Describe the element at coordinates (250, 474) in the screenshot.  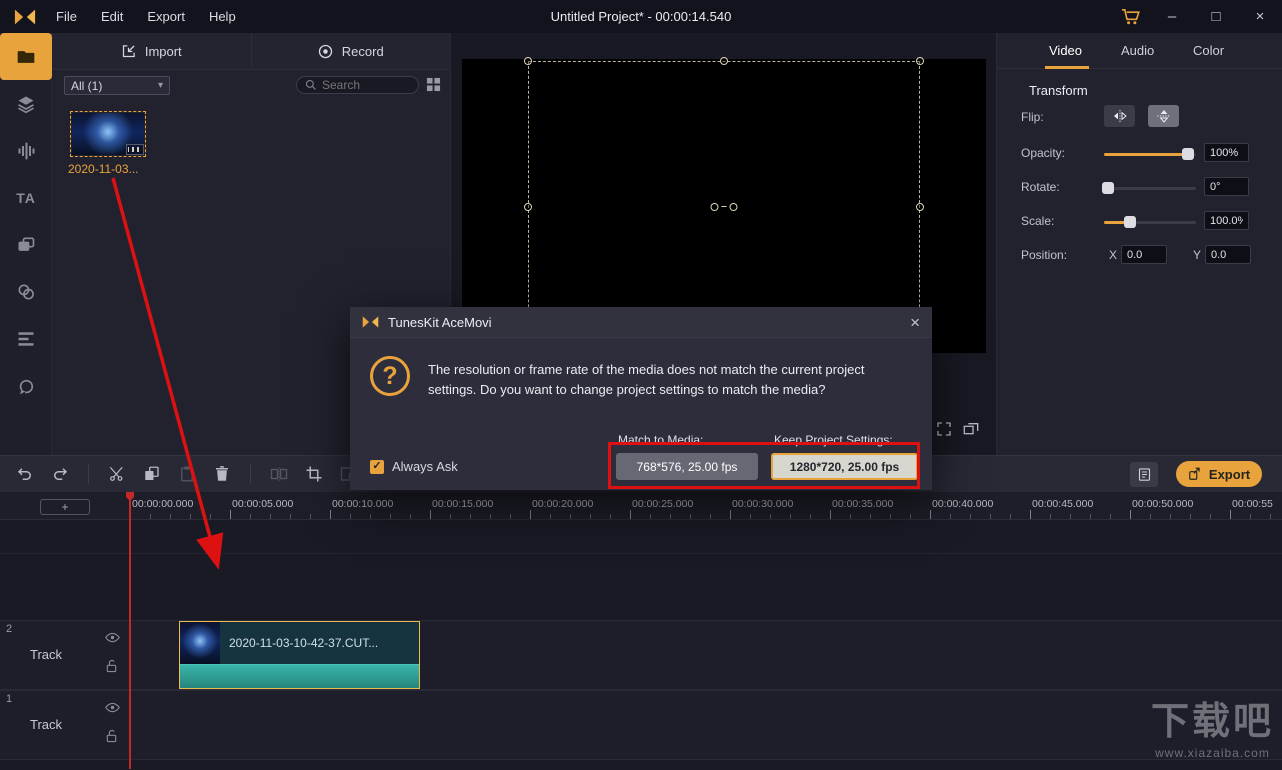
I see `toolbar-divider` at that location.